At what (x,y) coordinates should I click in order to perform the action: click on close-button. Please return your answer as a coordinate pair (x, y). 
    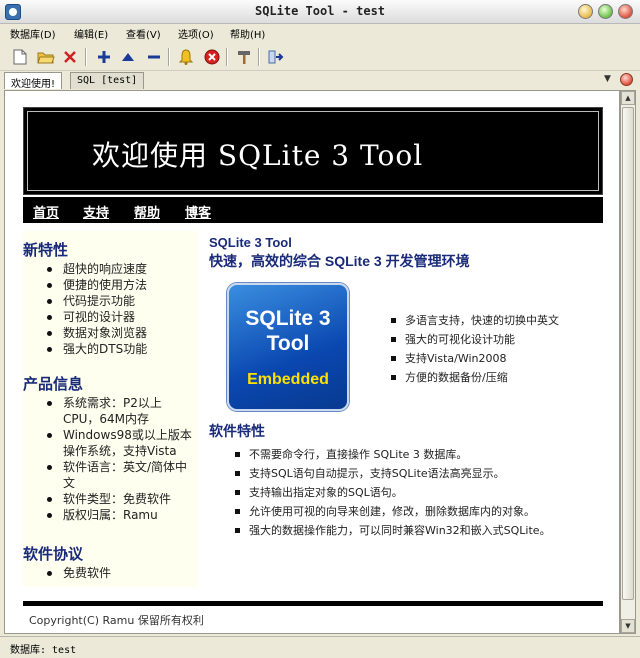
    Looking at the image, I should click on (625, 11).